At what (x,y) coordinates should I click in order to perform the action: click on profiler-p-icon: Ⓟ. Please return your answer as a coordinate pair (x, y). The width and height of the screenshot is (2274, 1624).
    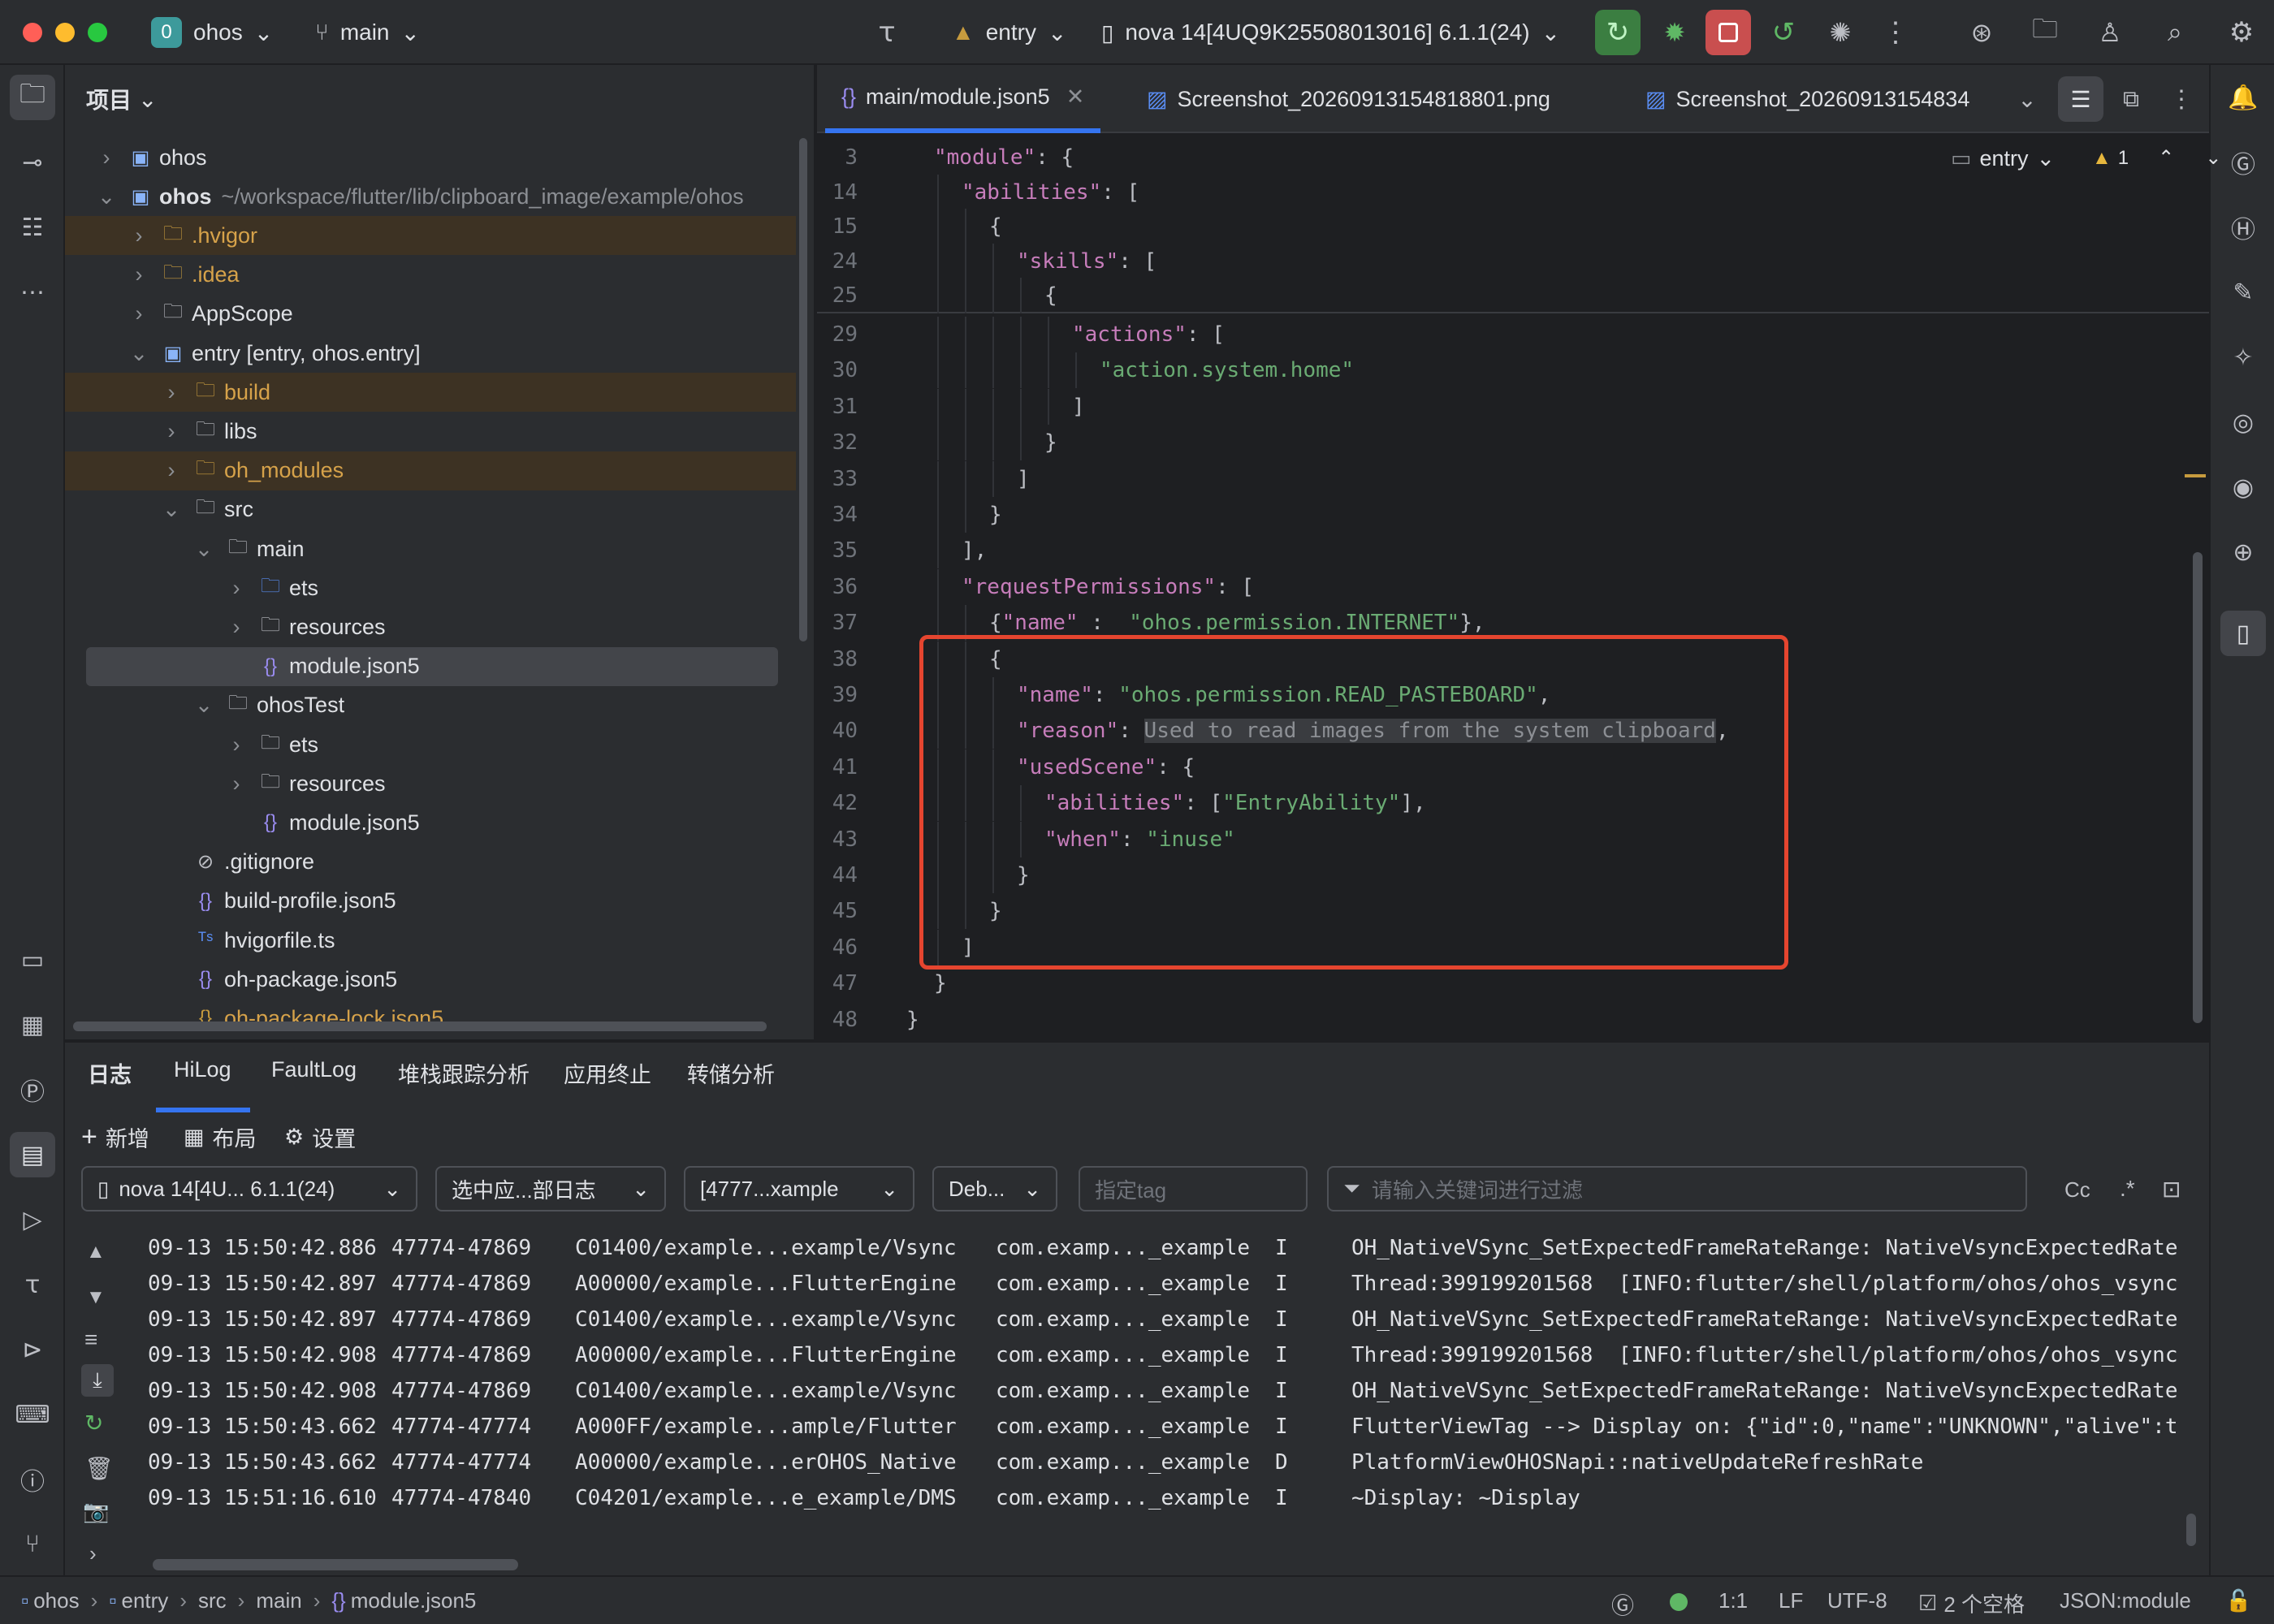
    Looking at the image, I should click on (32, 1090).